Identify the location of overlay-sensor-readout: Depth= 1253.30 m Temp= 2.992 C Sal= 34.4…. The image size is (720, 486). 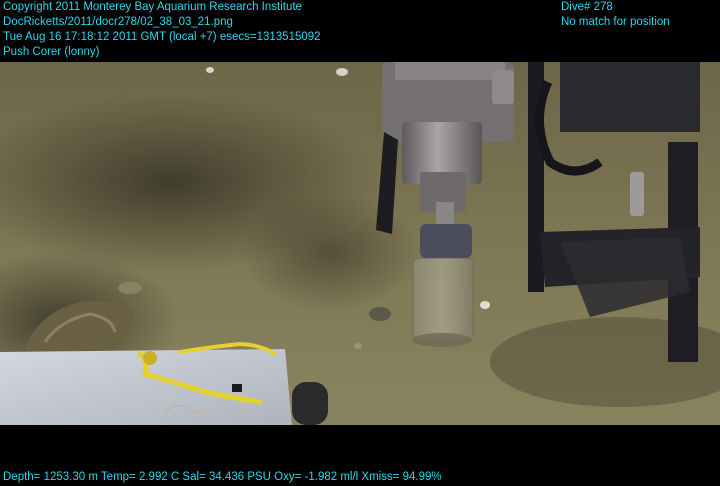
(222, 477).